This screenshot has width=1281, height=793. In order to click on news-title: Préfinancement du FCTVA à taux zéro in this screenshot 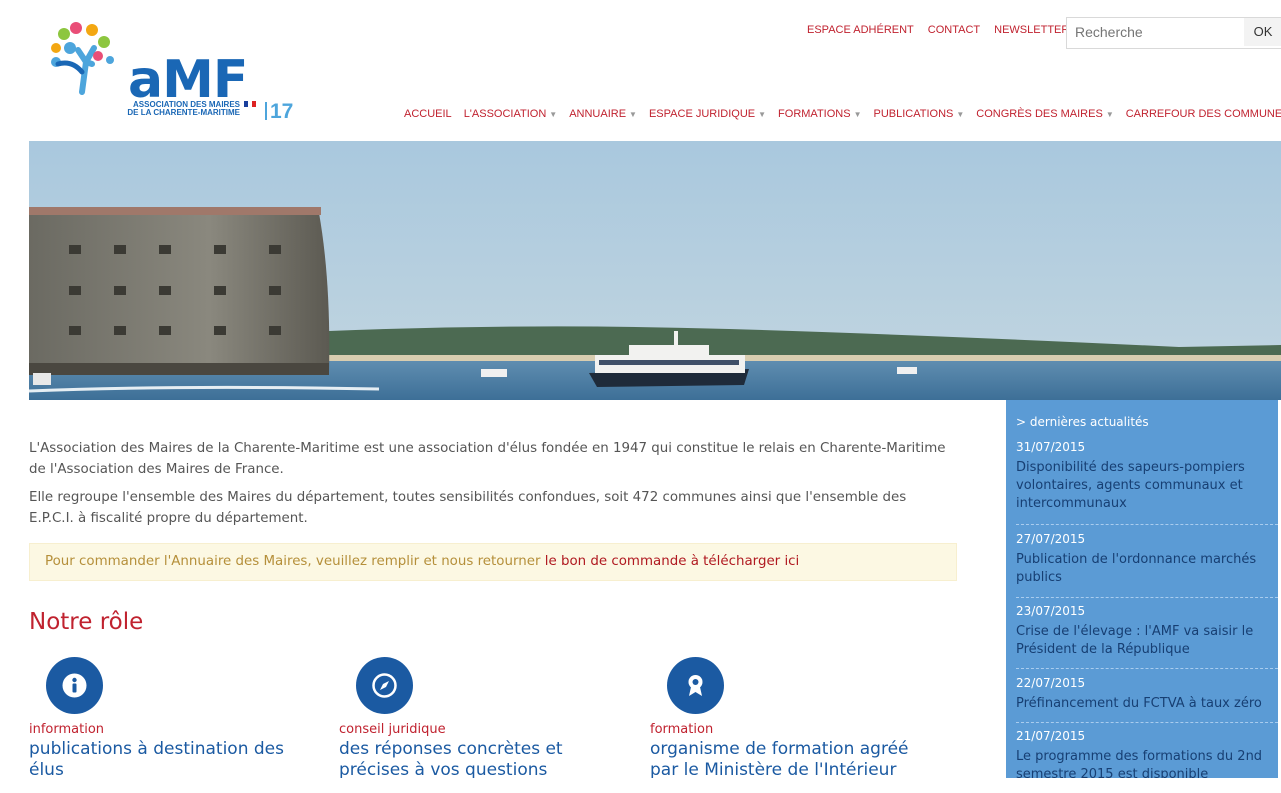, I will do `click(1145, 704)`.